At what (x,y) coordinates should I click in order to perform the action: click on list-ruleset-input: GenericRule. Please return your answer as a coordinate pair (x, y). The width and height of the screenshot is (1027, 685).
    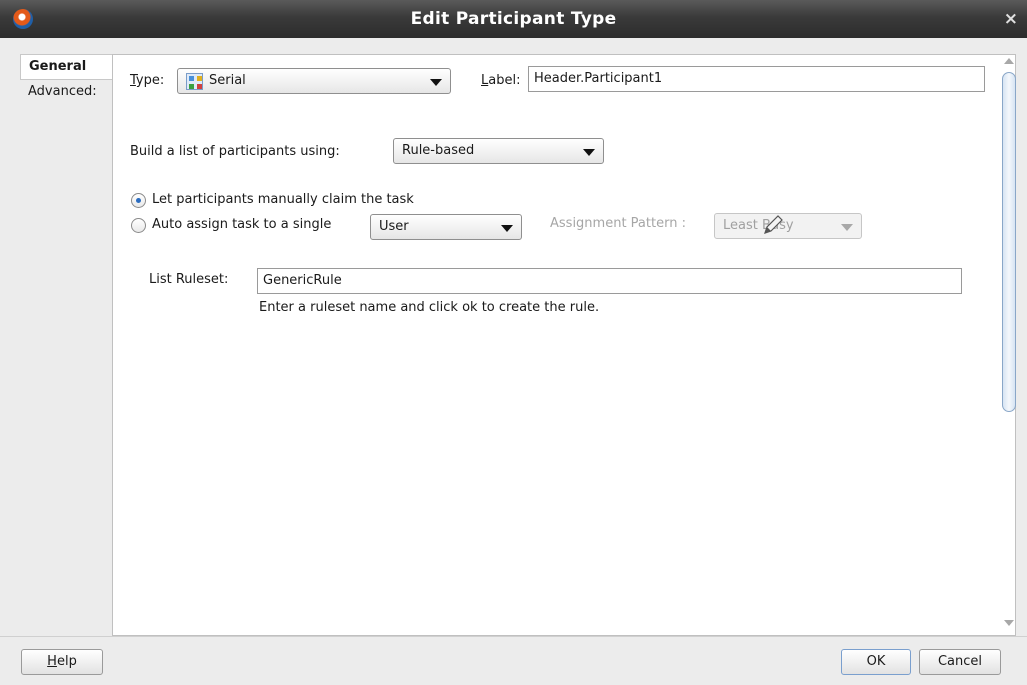
    Looking at the image, I should click on (609, 281).